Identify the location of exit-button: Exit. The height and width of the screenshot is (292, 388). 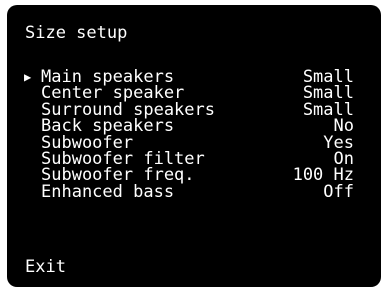
(45, 266).